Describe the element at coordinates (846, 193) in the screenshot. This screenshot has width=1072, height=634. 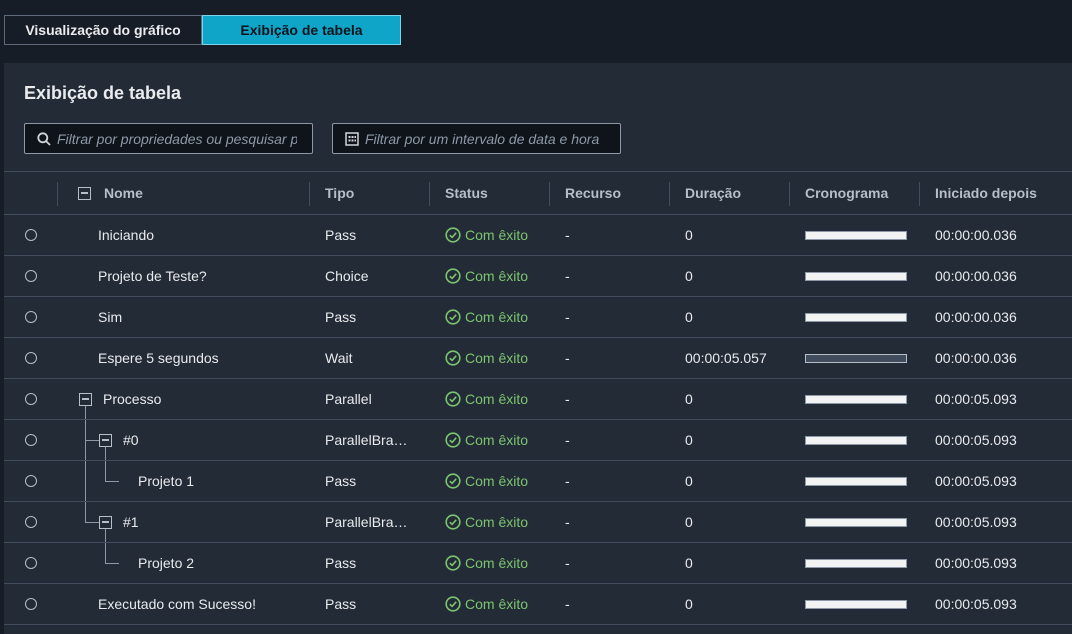
I see `col-header-timeline: Cronograma` at that location.